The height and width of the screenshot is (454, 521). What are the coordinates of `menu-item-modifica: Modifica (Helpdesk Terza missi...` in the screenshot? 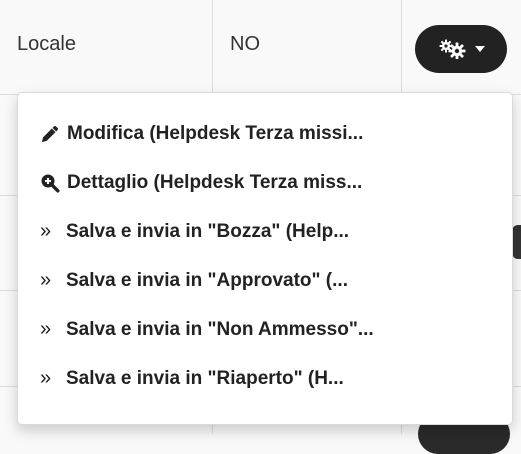 It's located at (265, 133).